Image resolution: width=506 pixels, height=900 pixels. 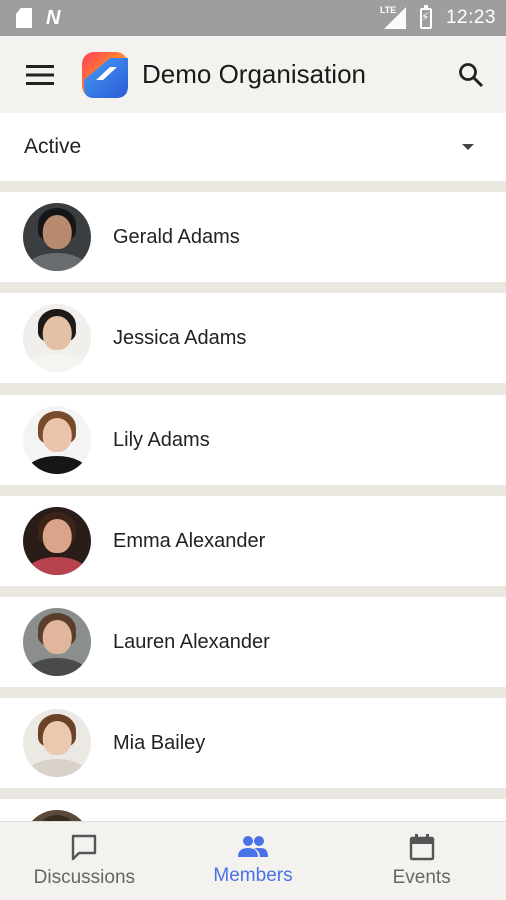 I want to click on search-icon, so click(x=471, y=74).